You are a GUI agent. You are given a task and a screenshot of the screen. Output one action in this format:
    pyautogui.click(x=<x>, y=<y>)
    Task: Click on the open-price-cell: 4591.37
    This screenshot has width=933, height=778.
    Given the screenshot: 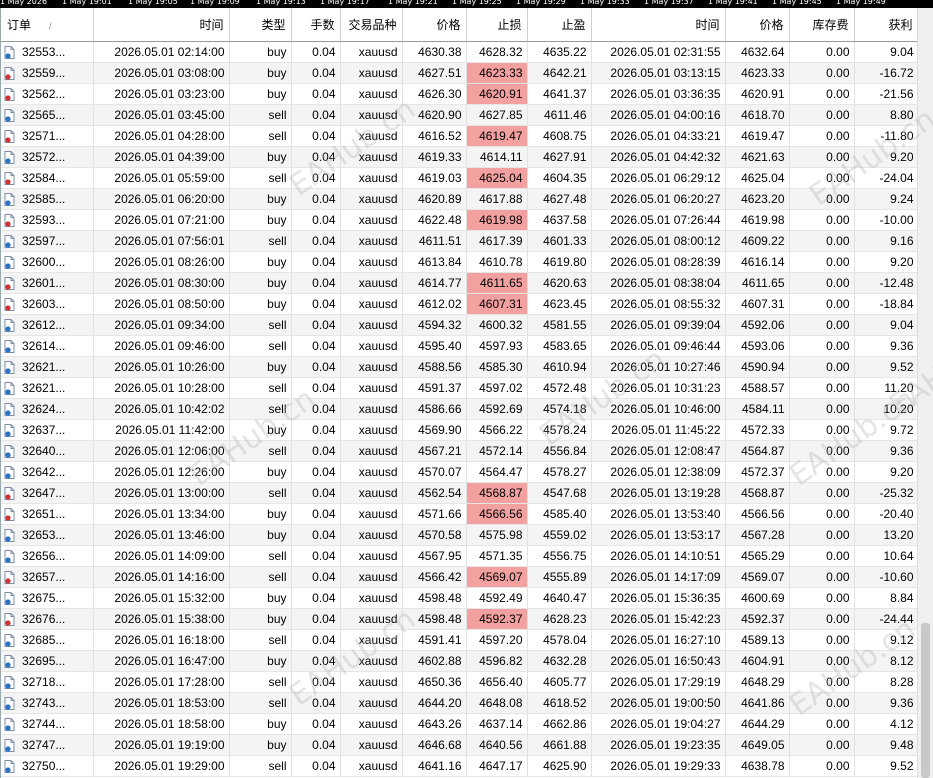 What is the action you would take?
    pyautogui.click(x=434, y=388)
    